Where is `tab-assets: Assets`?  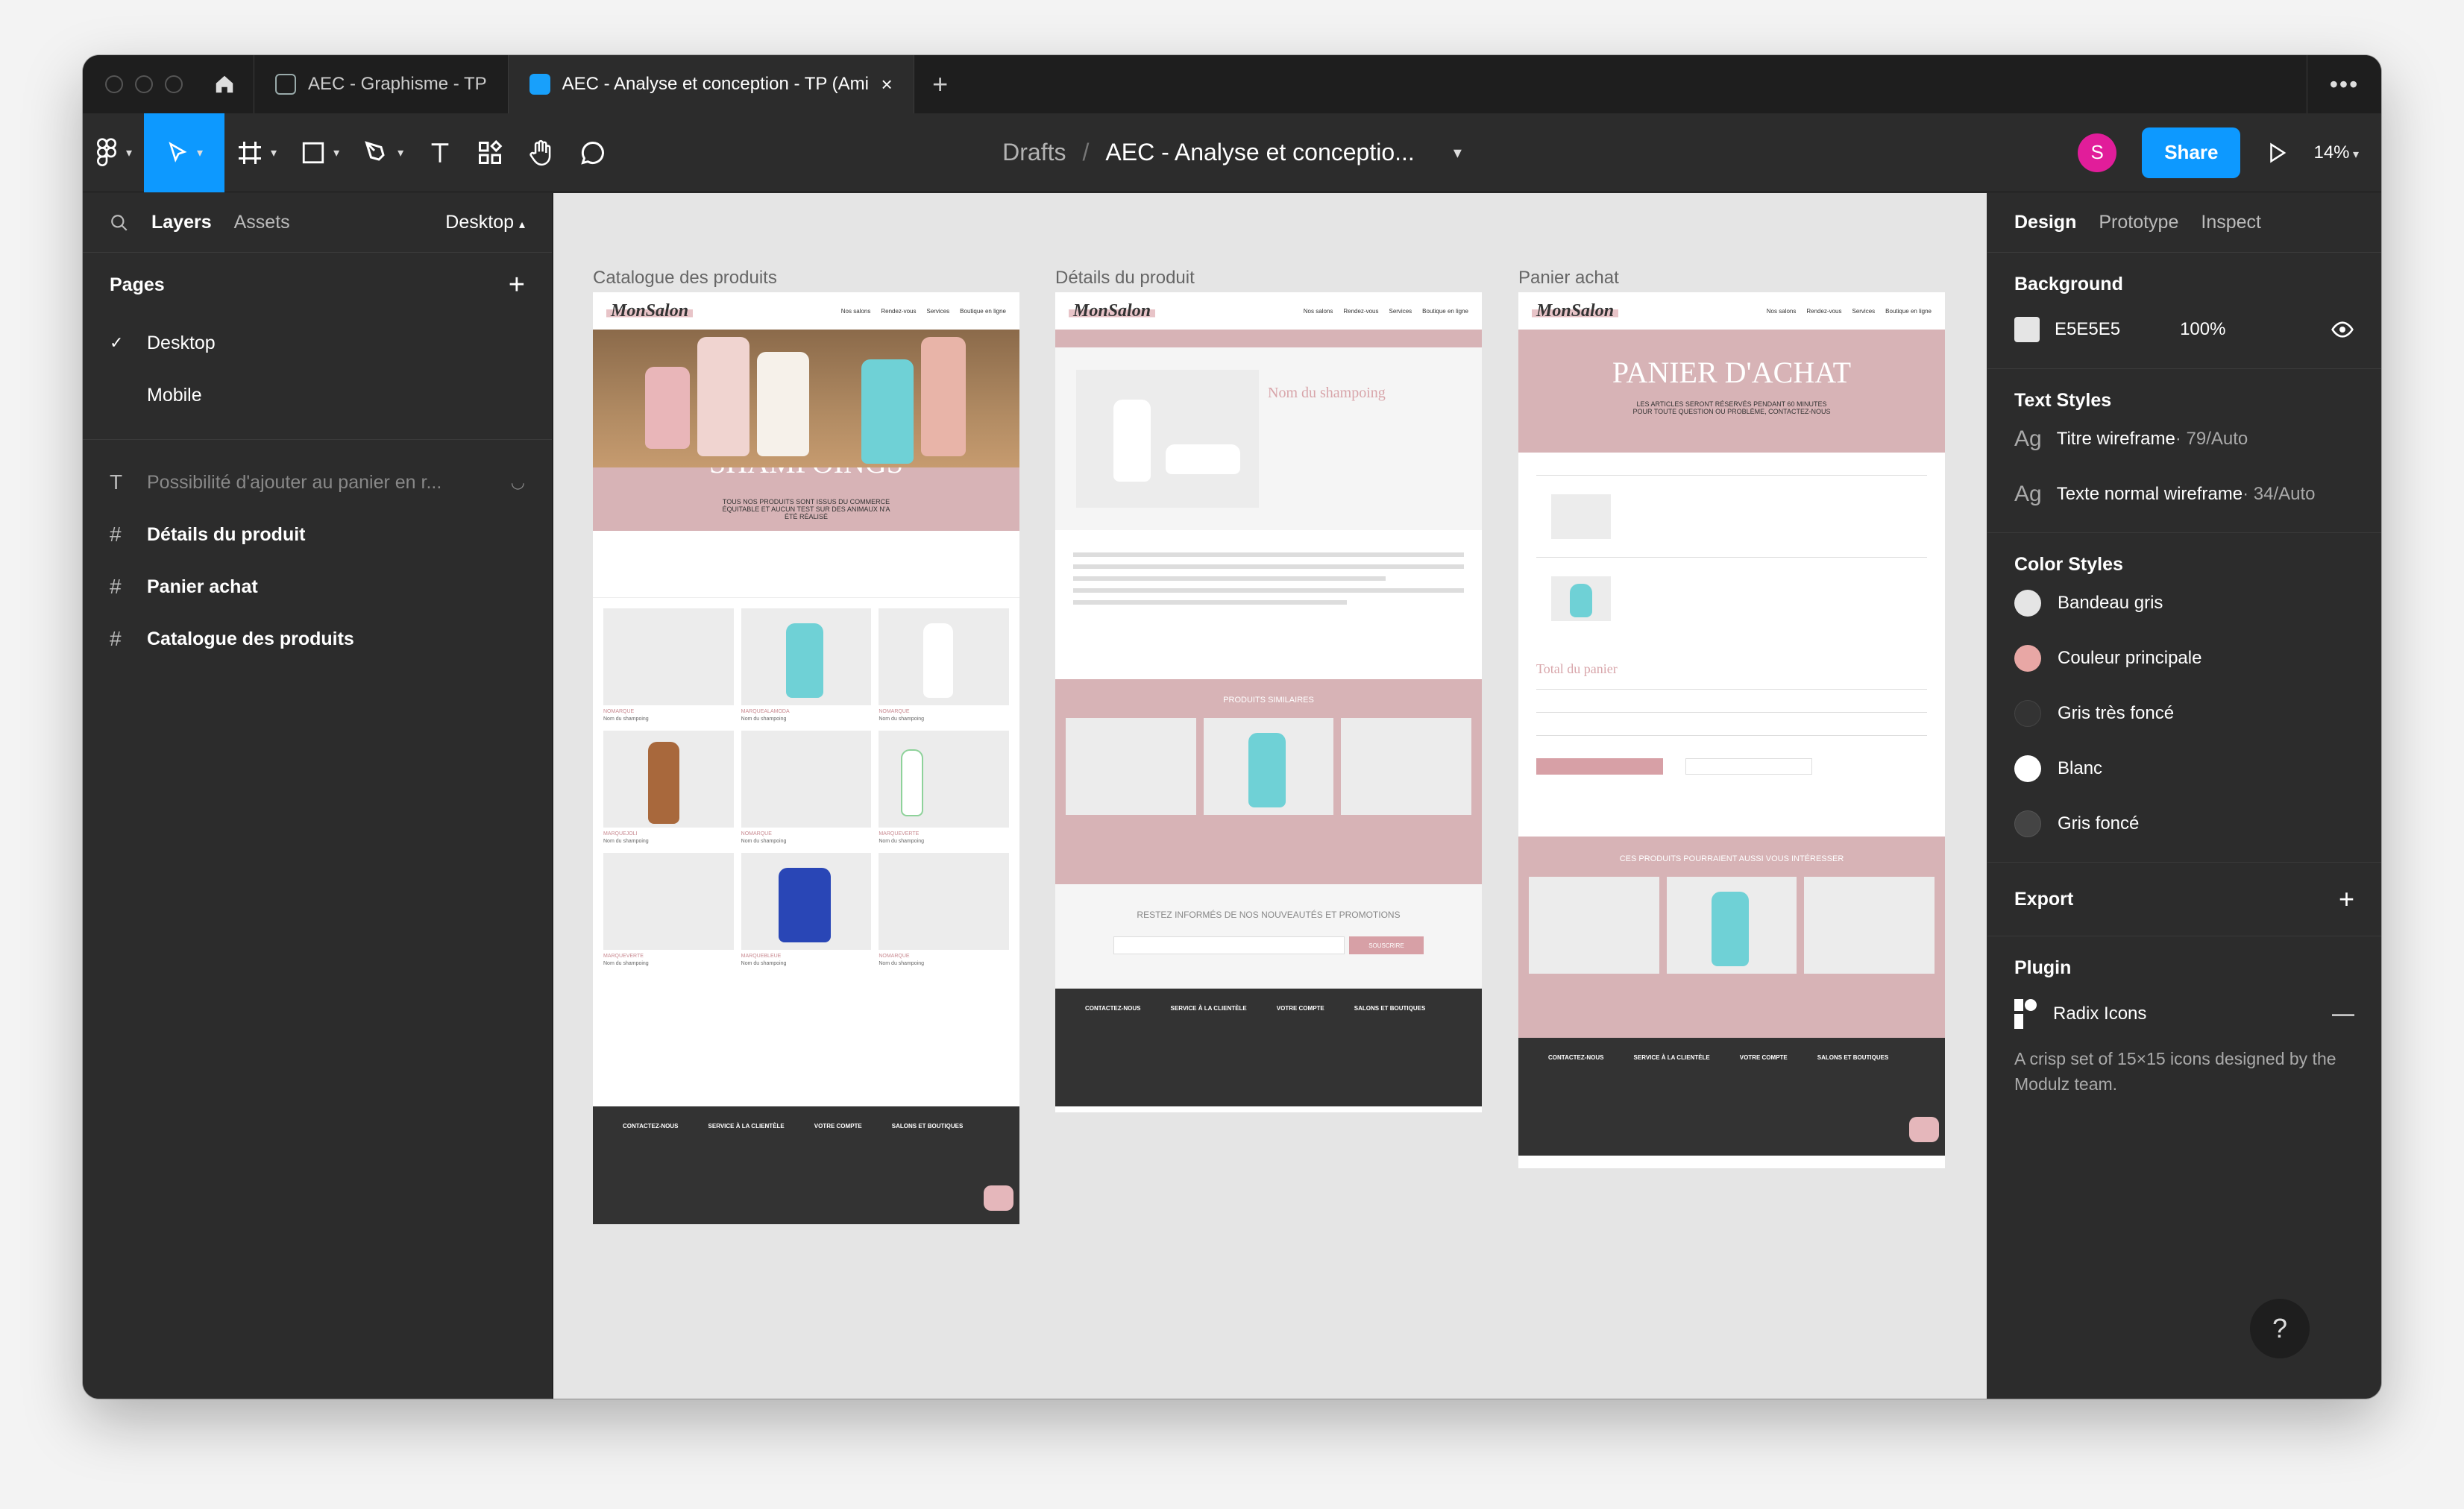 tab-assets: Assets is located at coordinates (262, 222).